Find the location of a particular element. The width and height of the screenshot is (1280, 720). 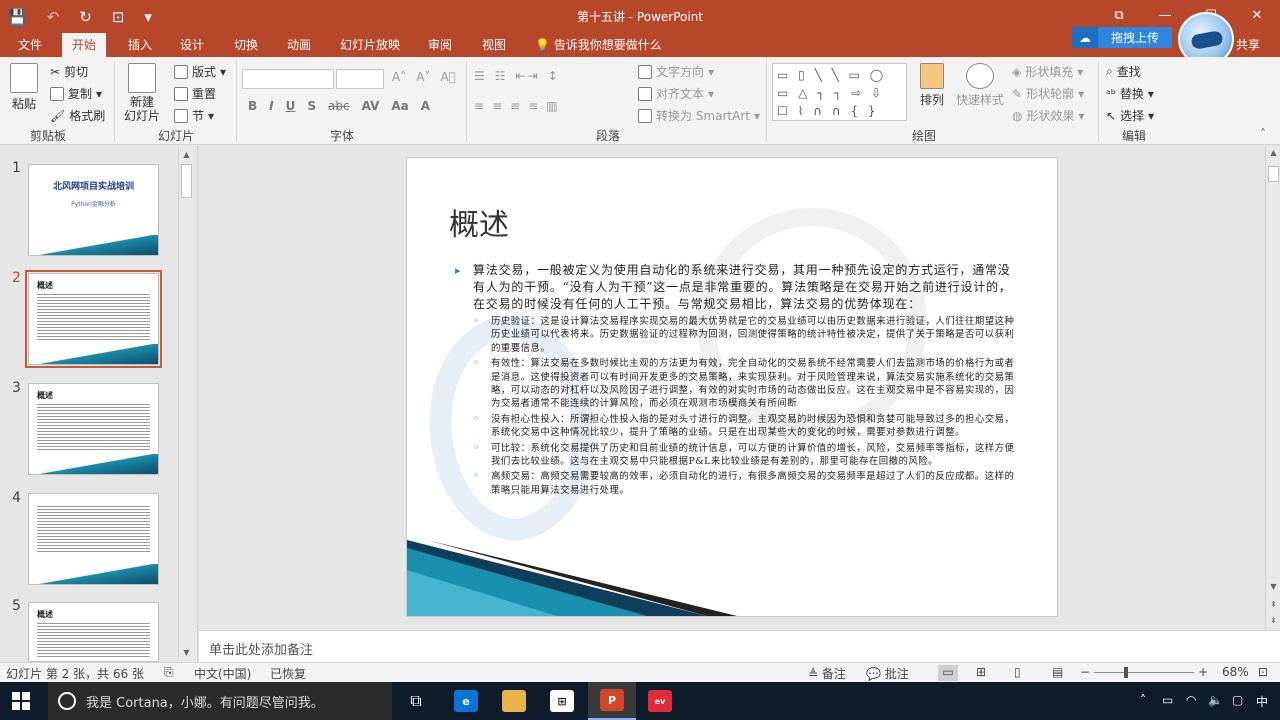

slide-thumbnail-1: 北风网项目实战培训 Python金融分析 is located at coordinates (93, 210).